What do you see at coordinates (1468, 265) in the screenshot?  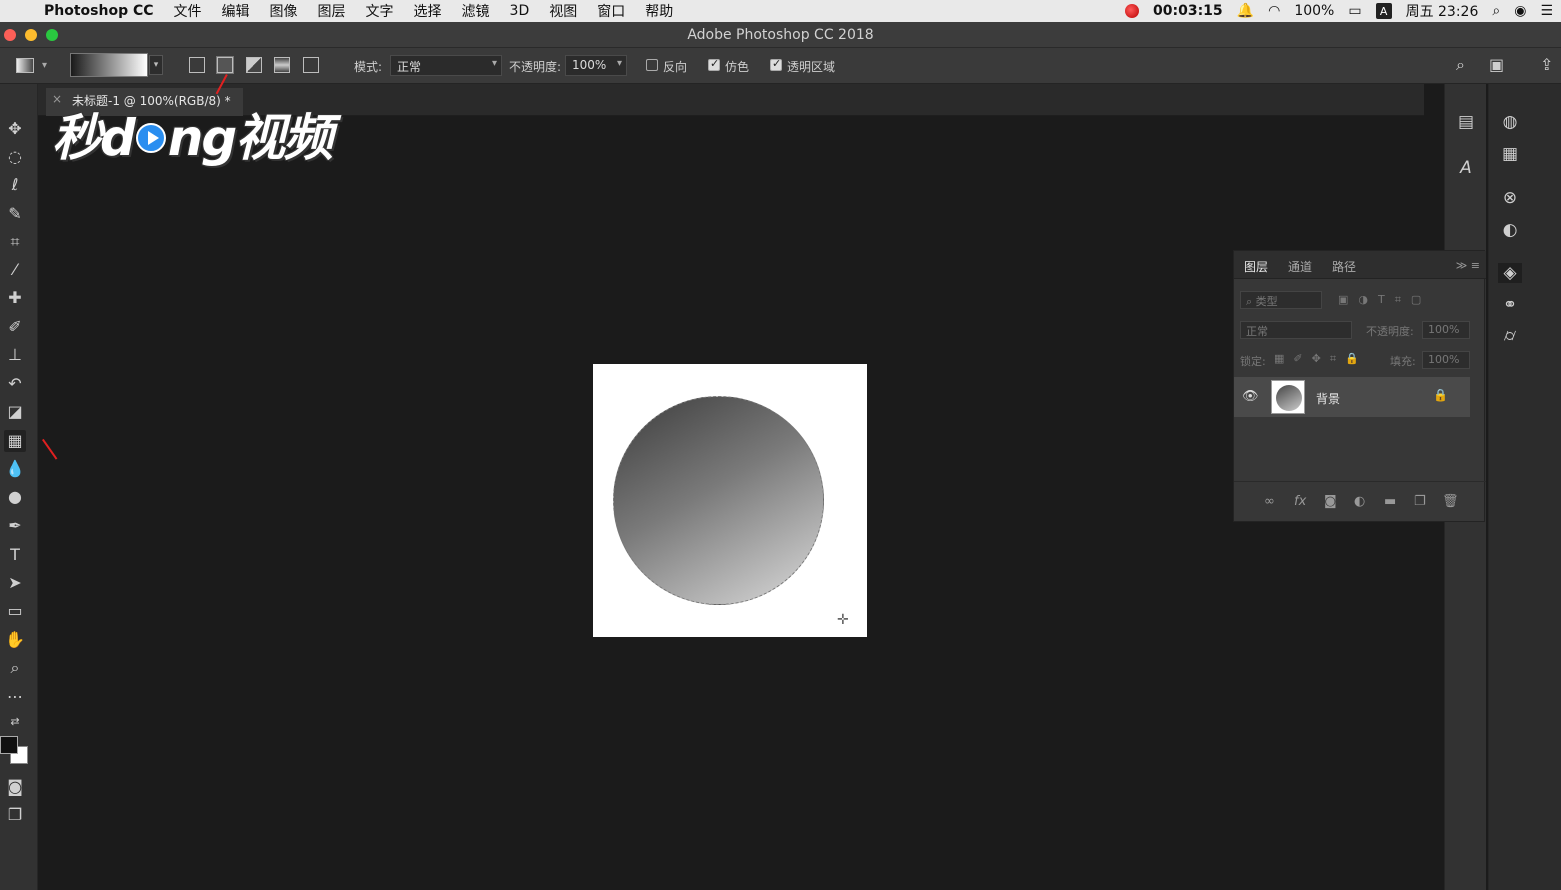 I see `panel-menu-icon: ≫ ≡` at bounding box center [1468, 265].